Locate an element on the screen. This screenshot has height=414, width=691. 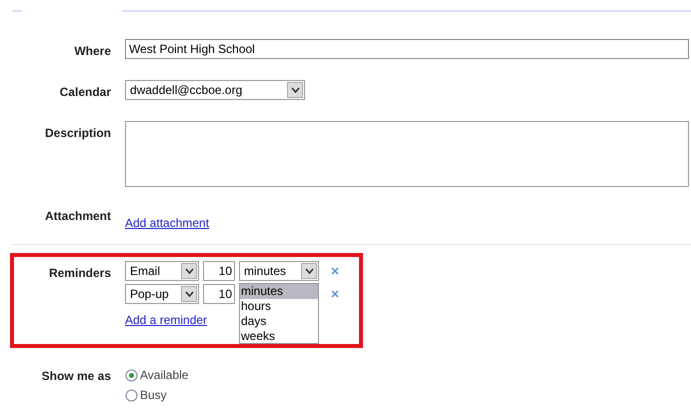
method-select: Email is located at coordinates (162, 271).